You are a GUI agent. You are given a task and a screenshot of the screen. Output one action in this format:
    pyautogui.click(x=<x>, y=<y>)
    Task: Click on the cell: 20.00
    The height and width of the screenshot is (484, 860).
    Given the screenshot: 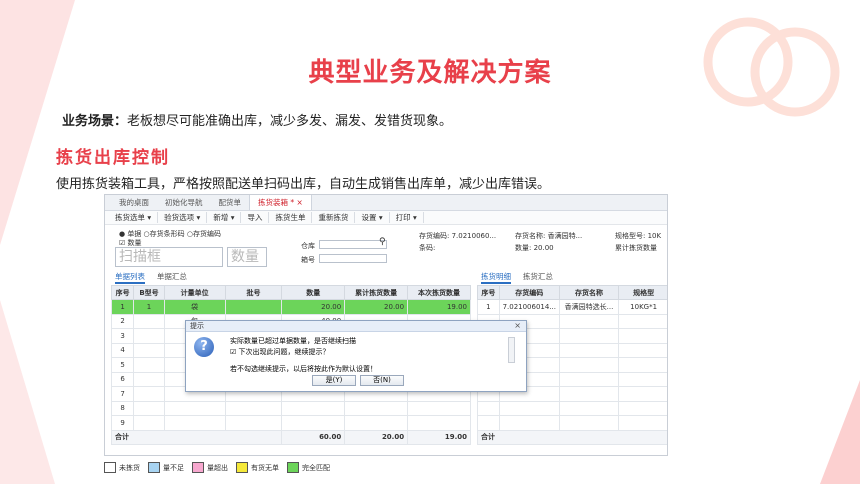 What is the action you would take?
    pyautogui.click(x=313, y=307)
    